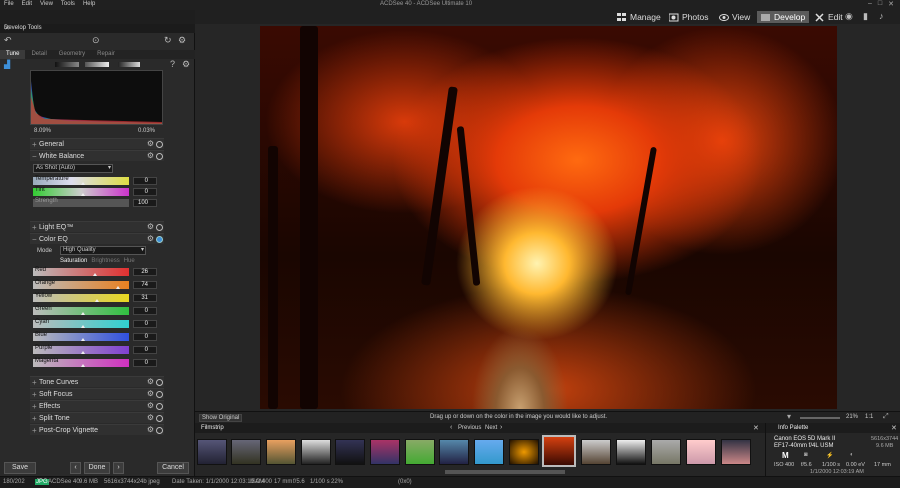 The width and height of the screenshot is (900, 488). What do you see at coordinates (8, 40) in the screenshot?
I see `undo-icon: ↶` at bounding box center [8, 40].